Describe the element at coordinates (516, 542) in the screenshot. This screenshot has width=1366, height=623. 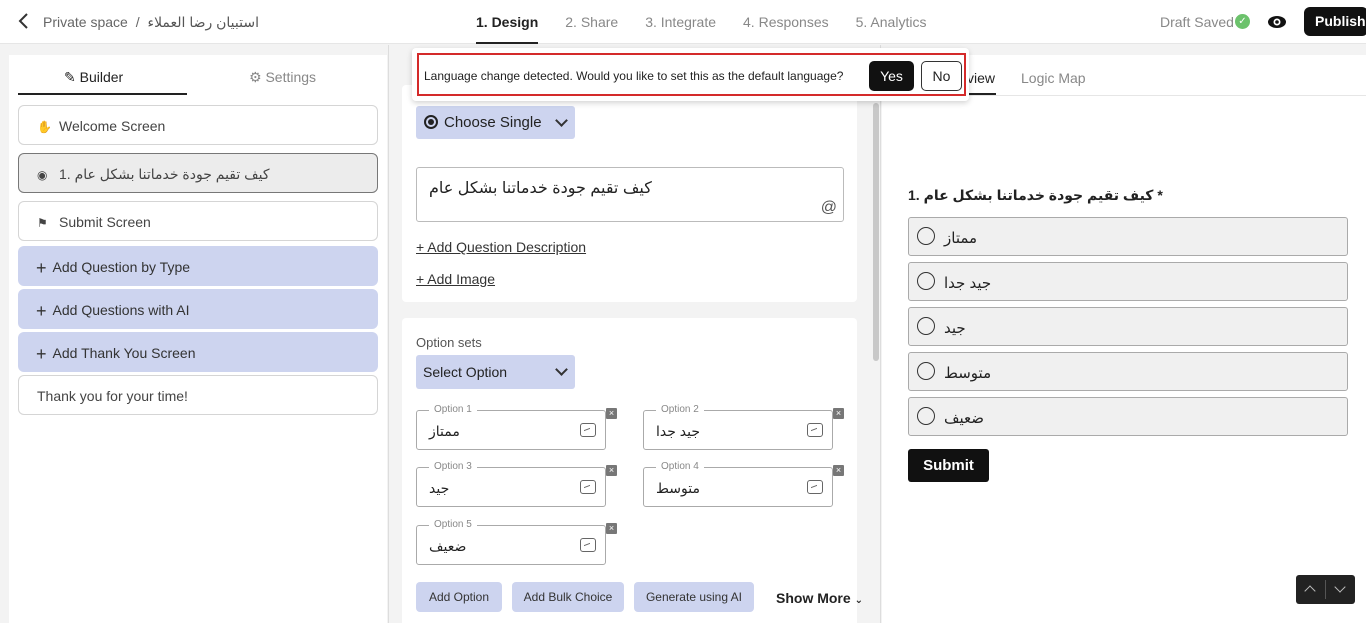
I see `option-field-5: Option 5 ضعيف ×` at that location.